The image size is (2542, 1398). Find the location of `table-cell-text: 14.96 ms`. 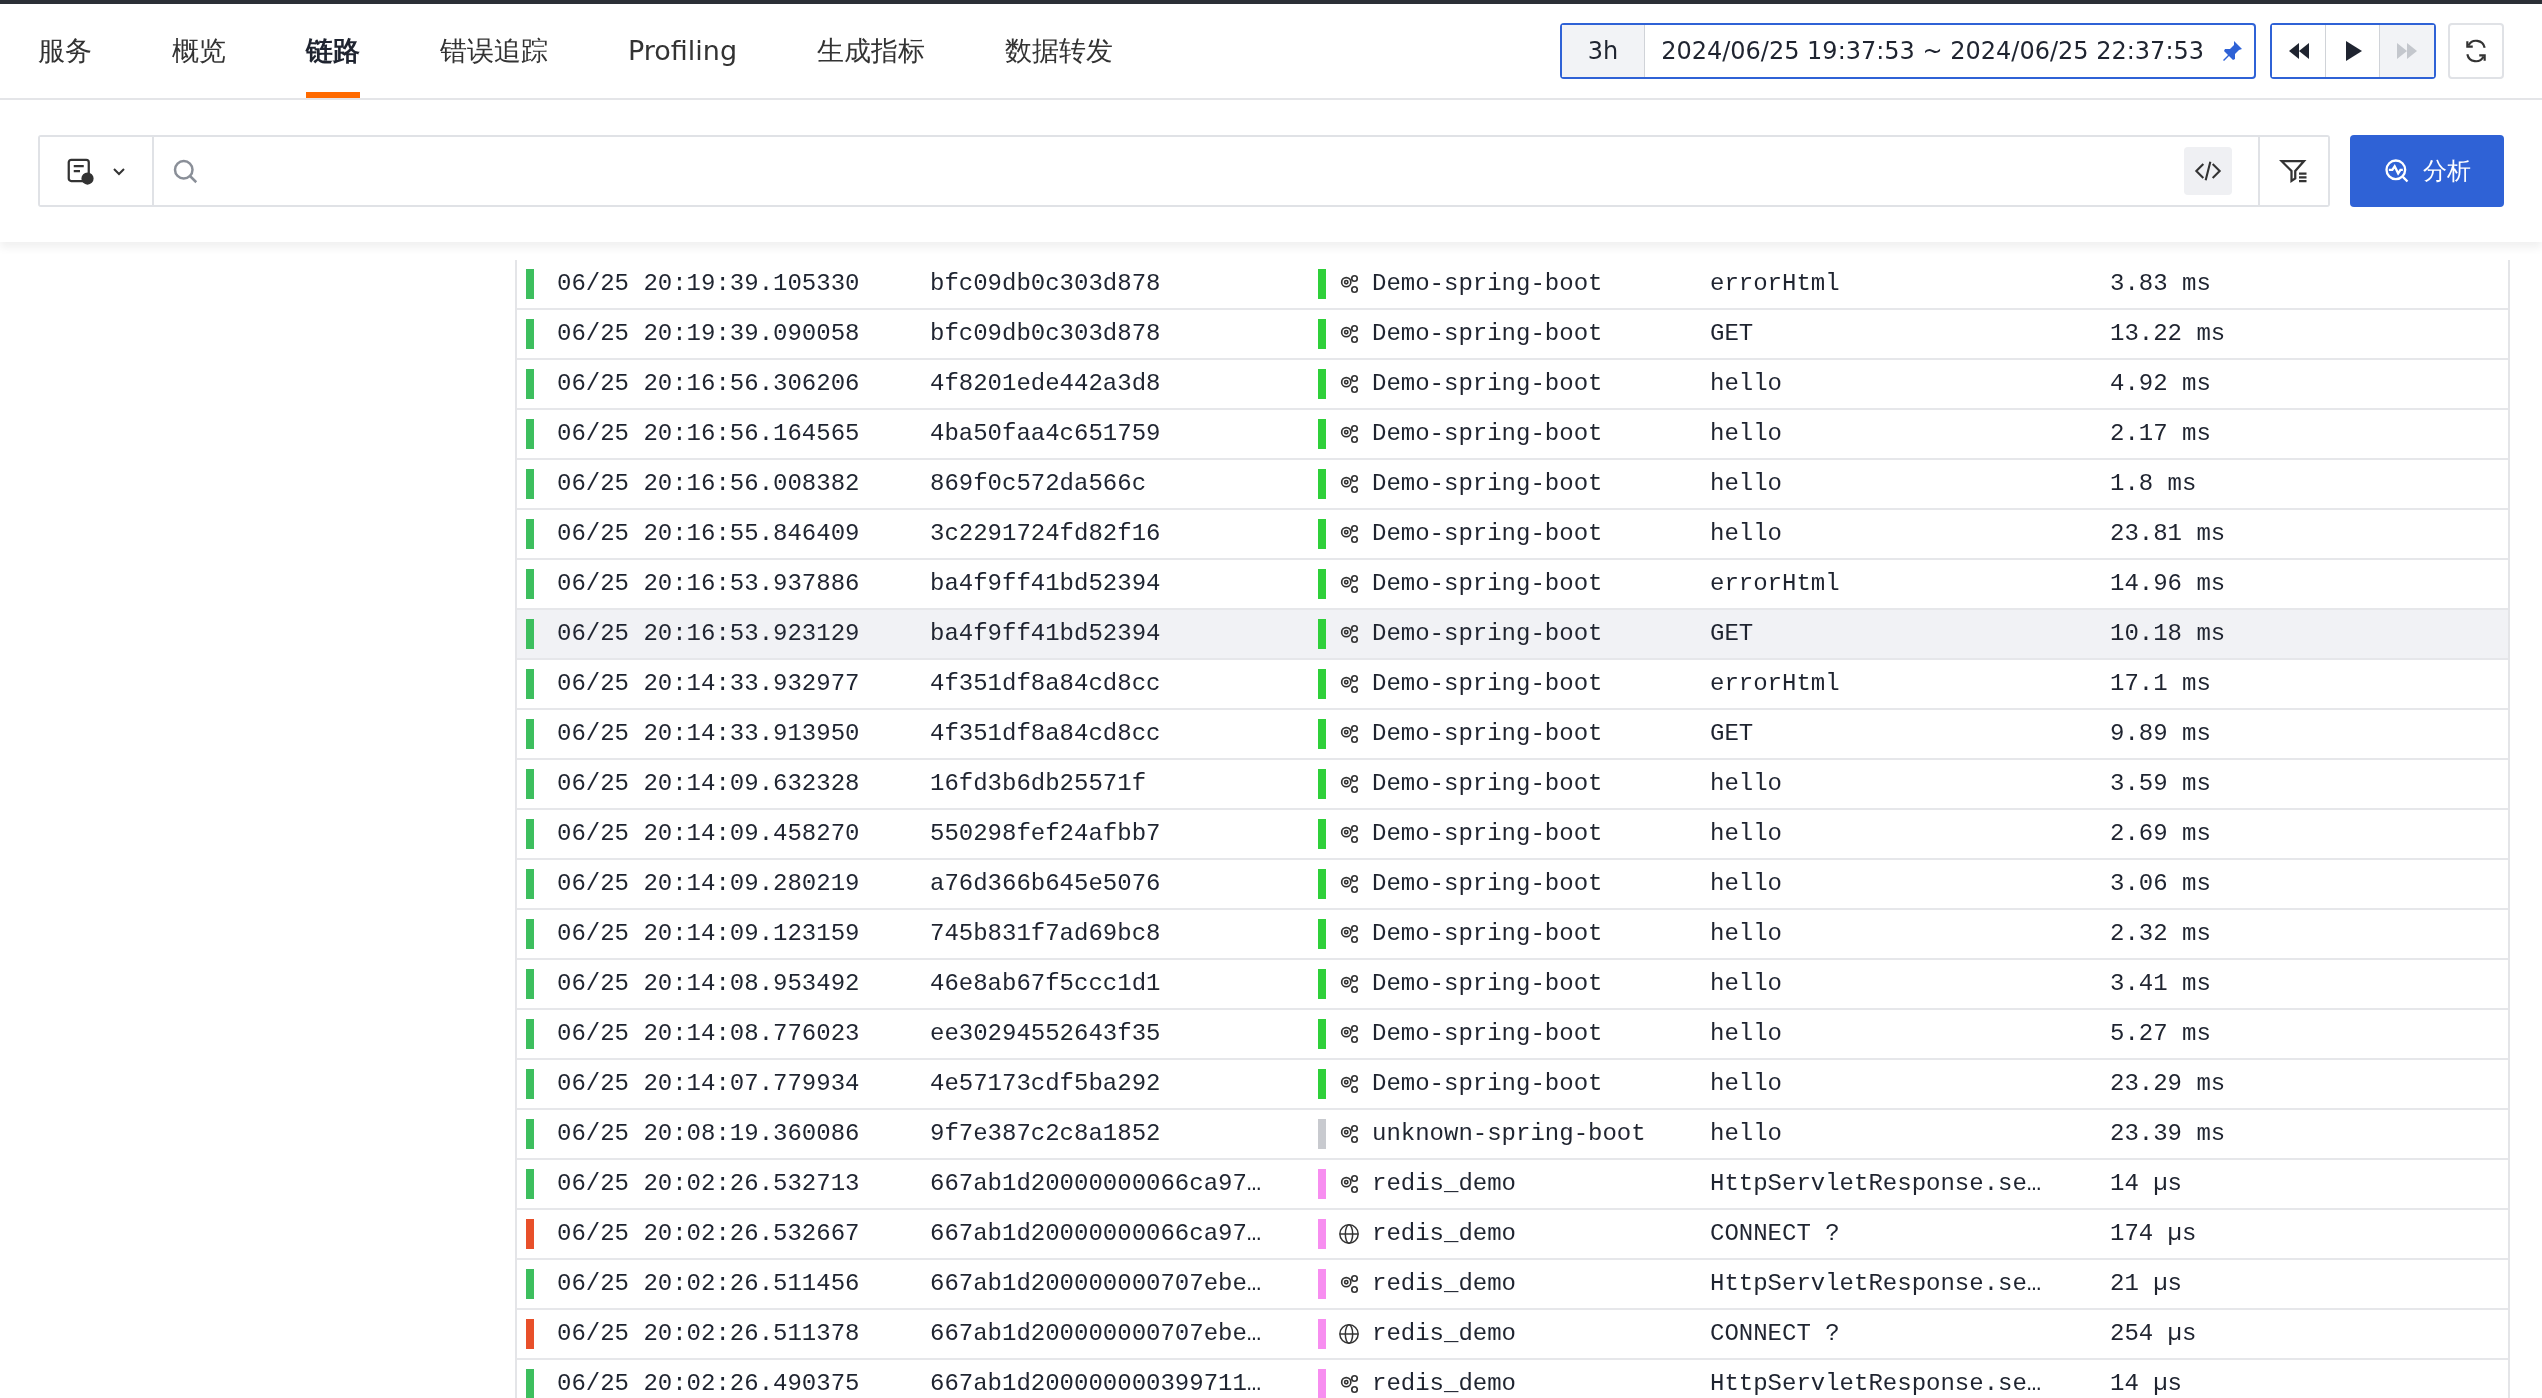

table-cell-text: 14.96 ms is located at coordinates (2168, 584).